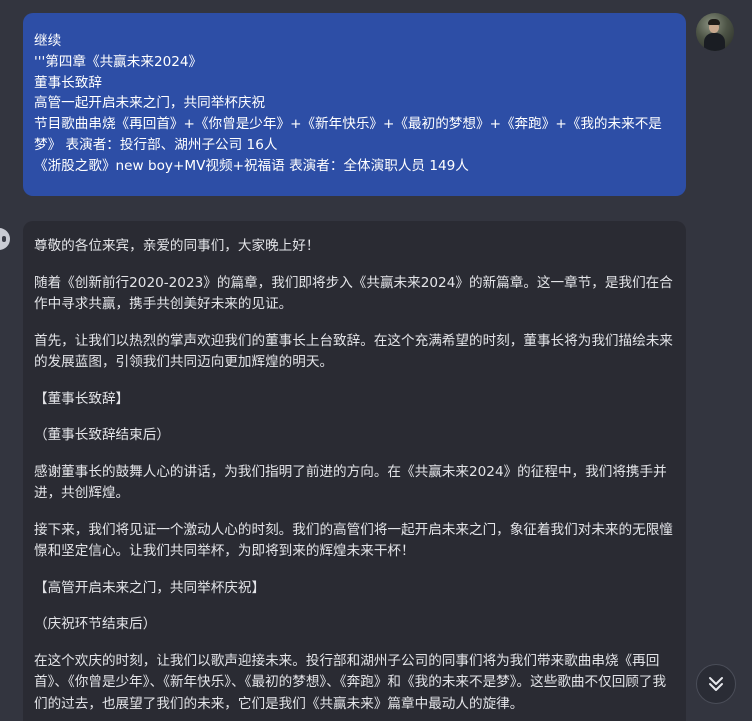 The width and height of the screenshot is (752, 721). I want to click on user-message-line: 董事长致辞, so click(68, 82).